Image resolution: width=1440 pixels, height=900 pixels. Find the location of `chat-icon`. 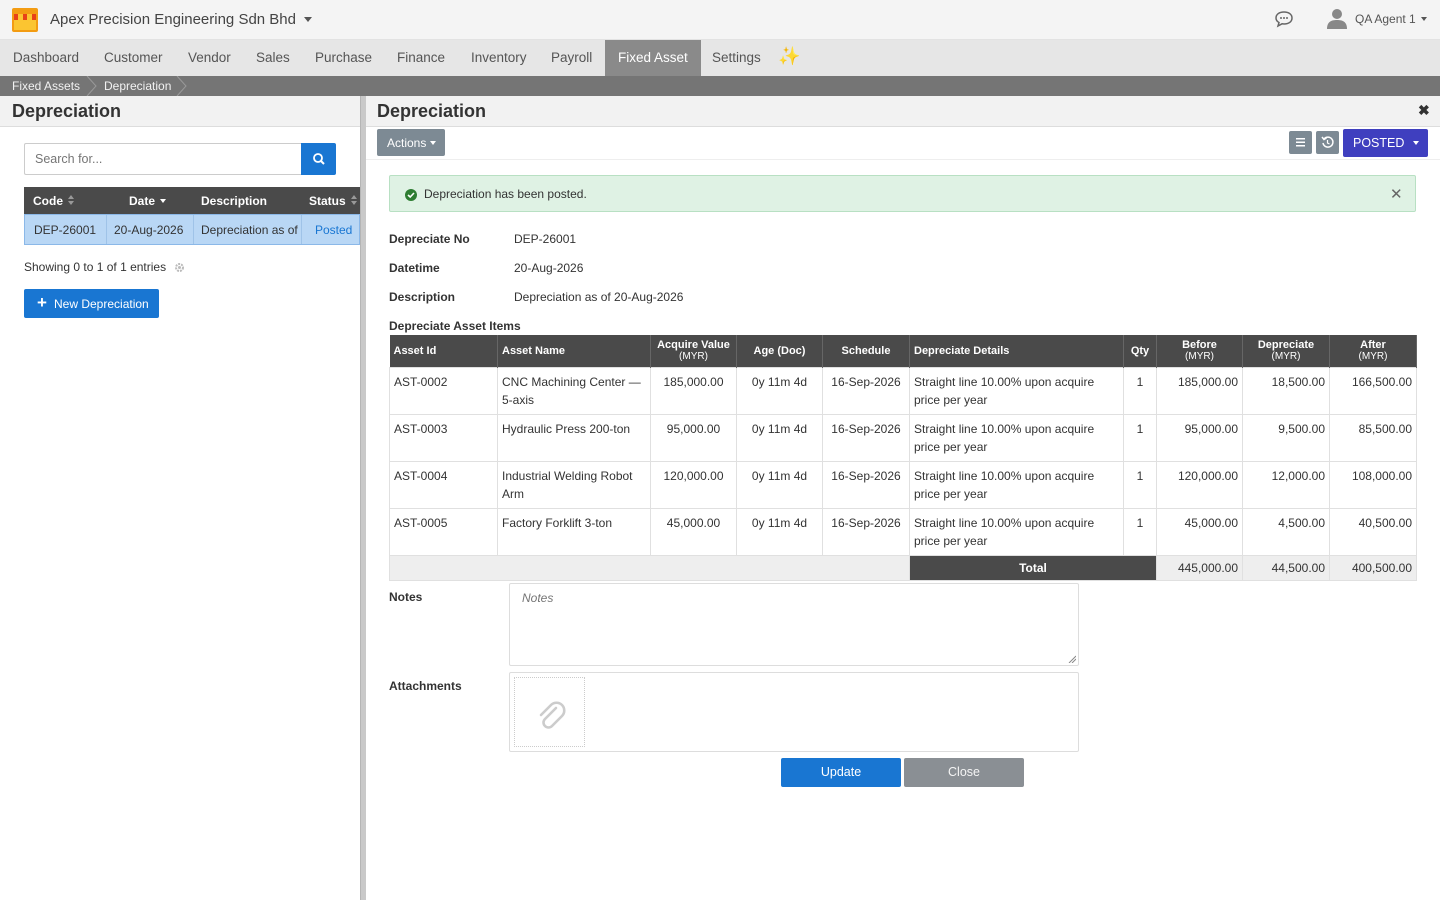

chat-icon is located at coordinates (1284, 19).